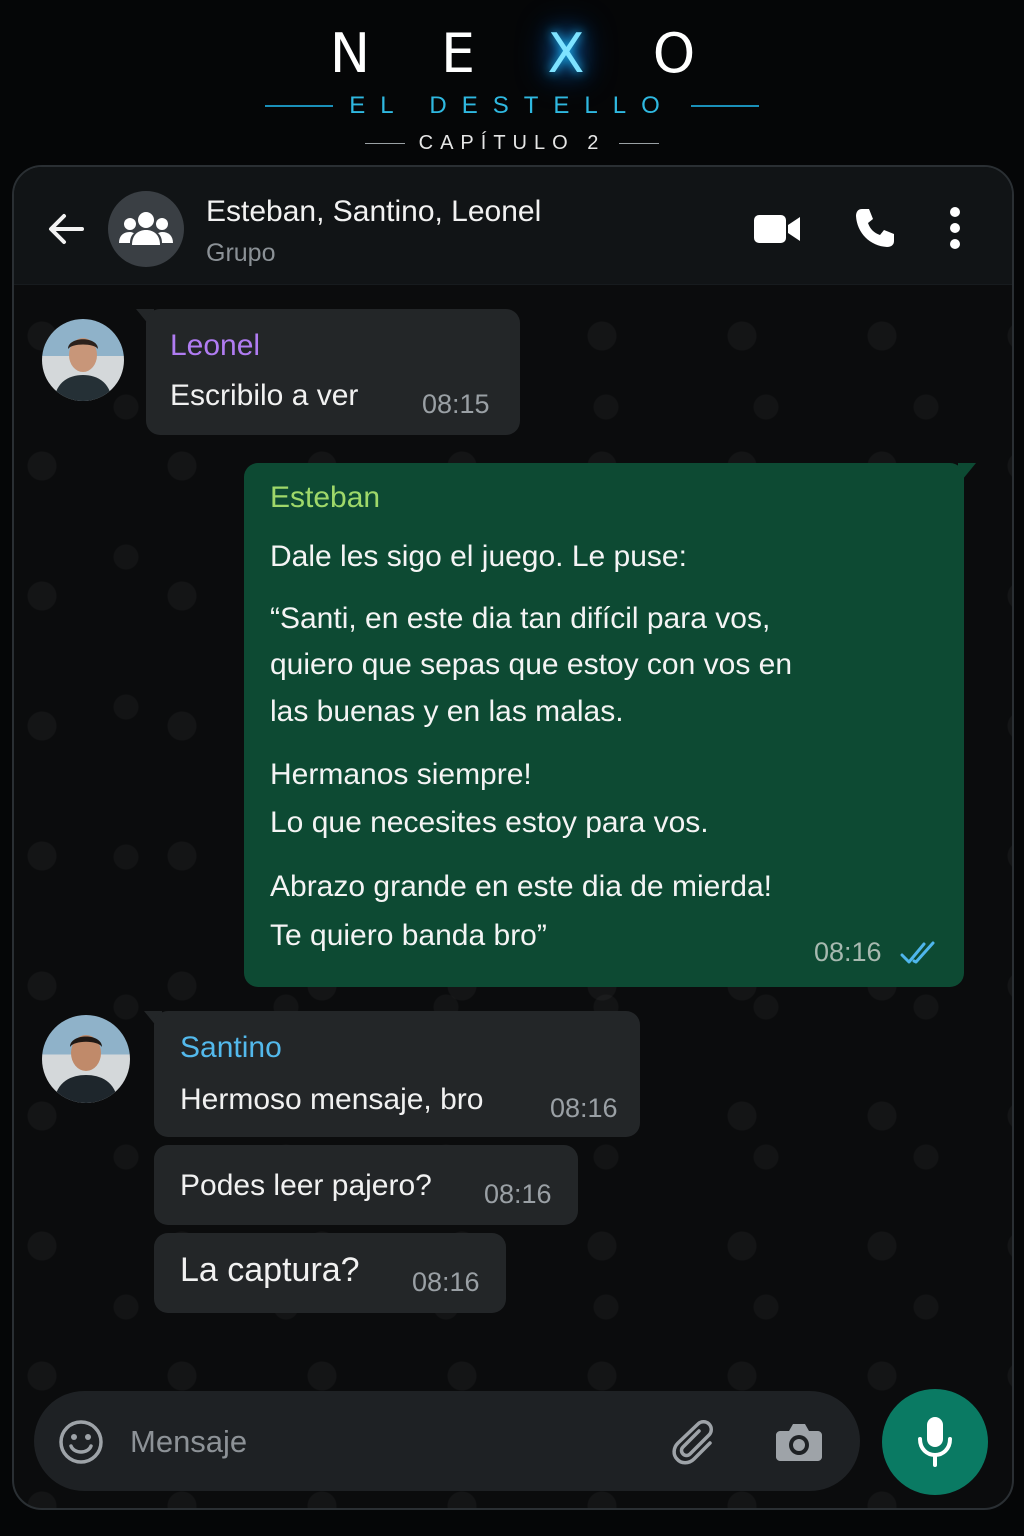 This screenshot has height=1536, width=1024. Describe the element at coordinates (350, 53) in the screenshot. I see `logo-letter: N` at that location.